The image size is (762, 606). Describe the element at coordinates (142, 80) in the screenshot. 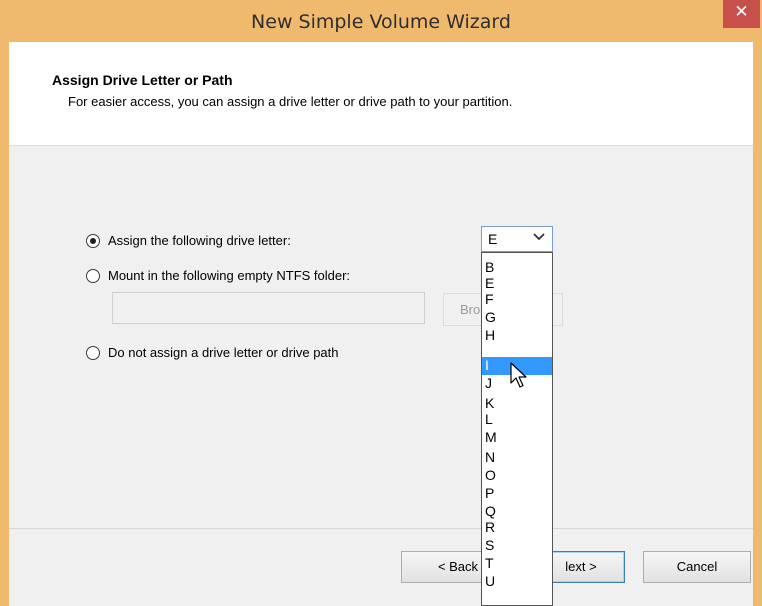

I see `page-title: Assign Drive Letter or Path` at that location.